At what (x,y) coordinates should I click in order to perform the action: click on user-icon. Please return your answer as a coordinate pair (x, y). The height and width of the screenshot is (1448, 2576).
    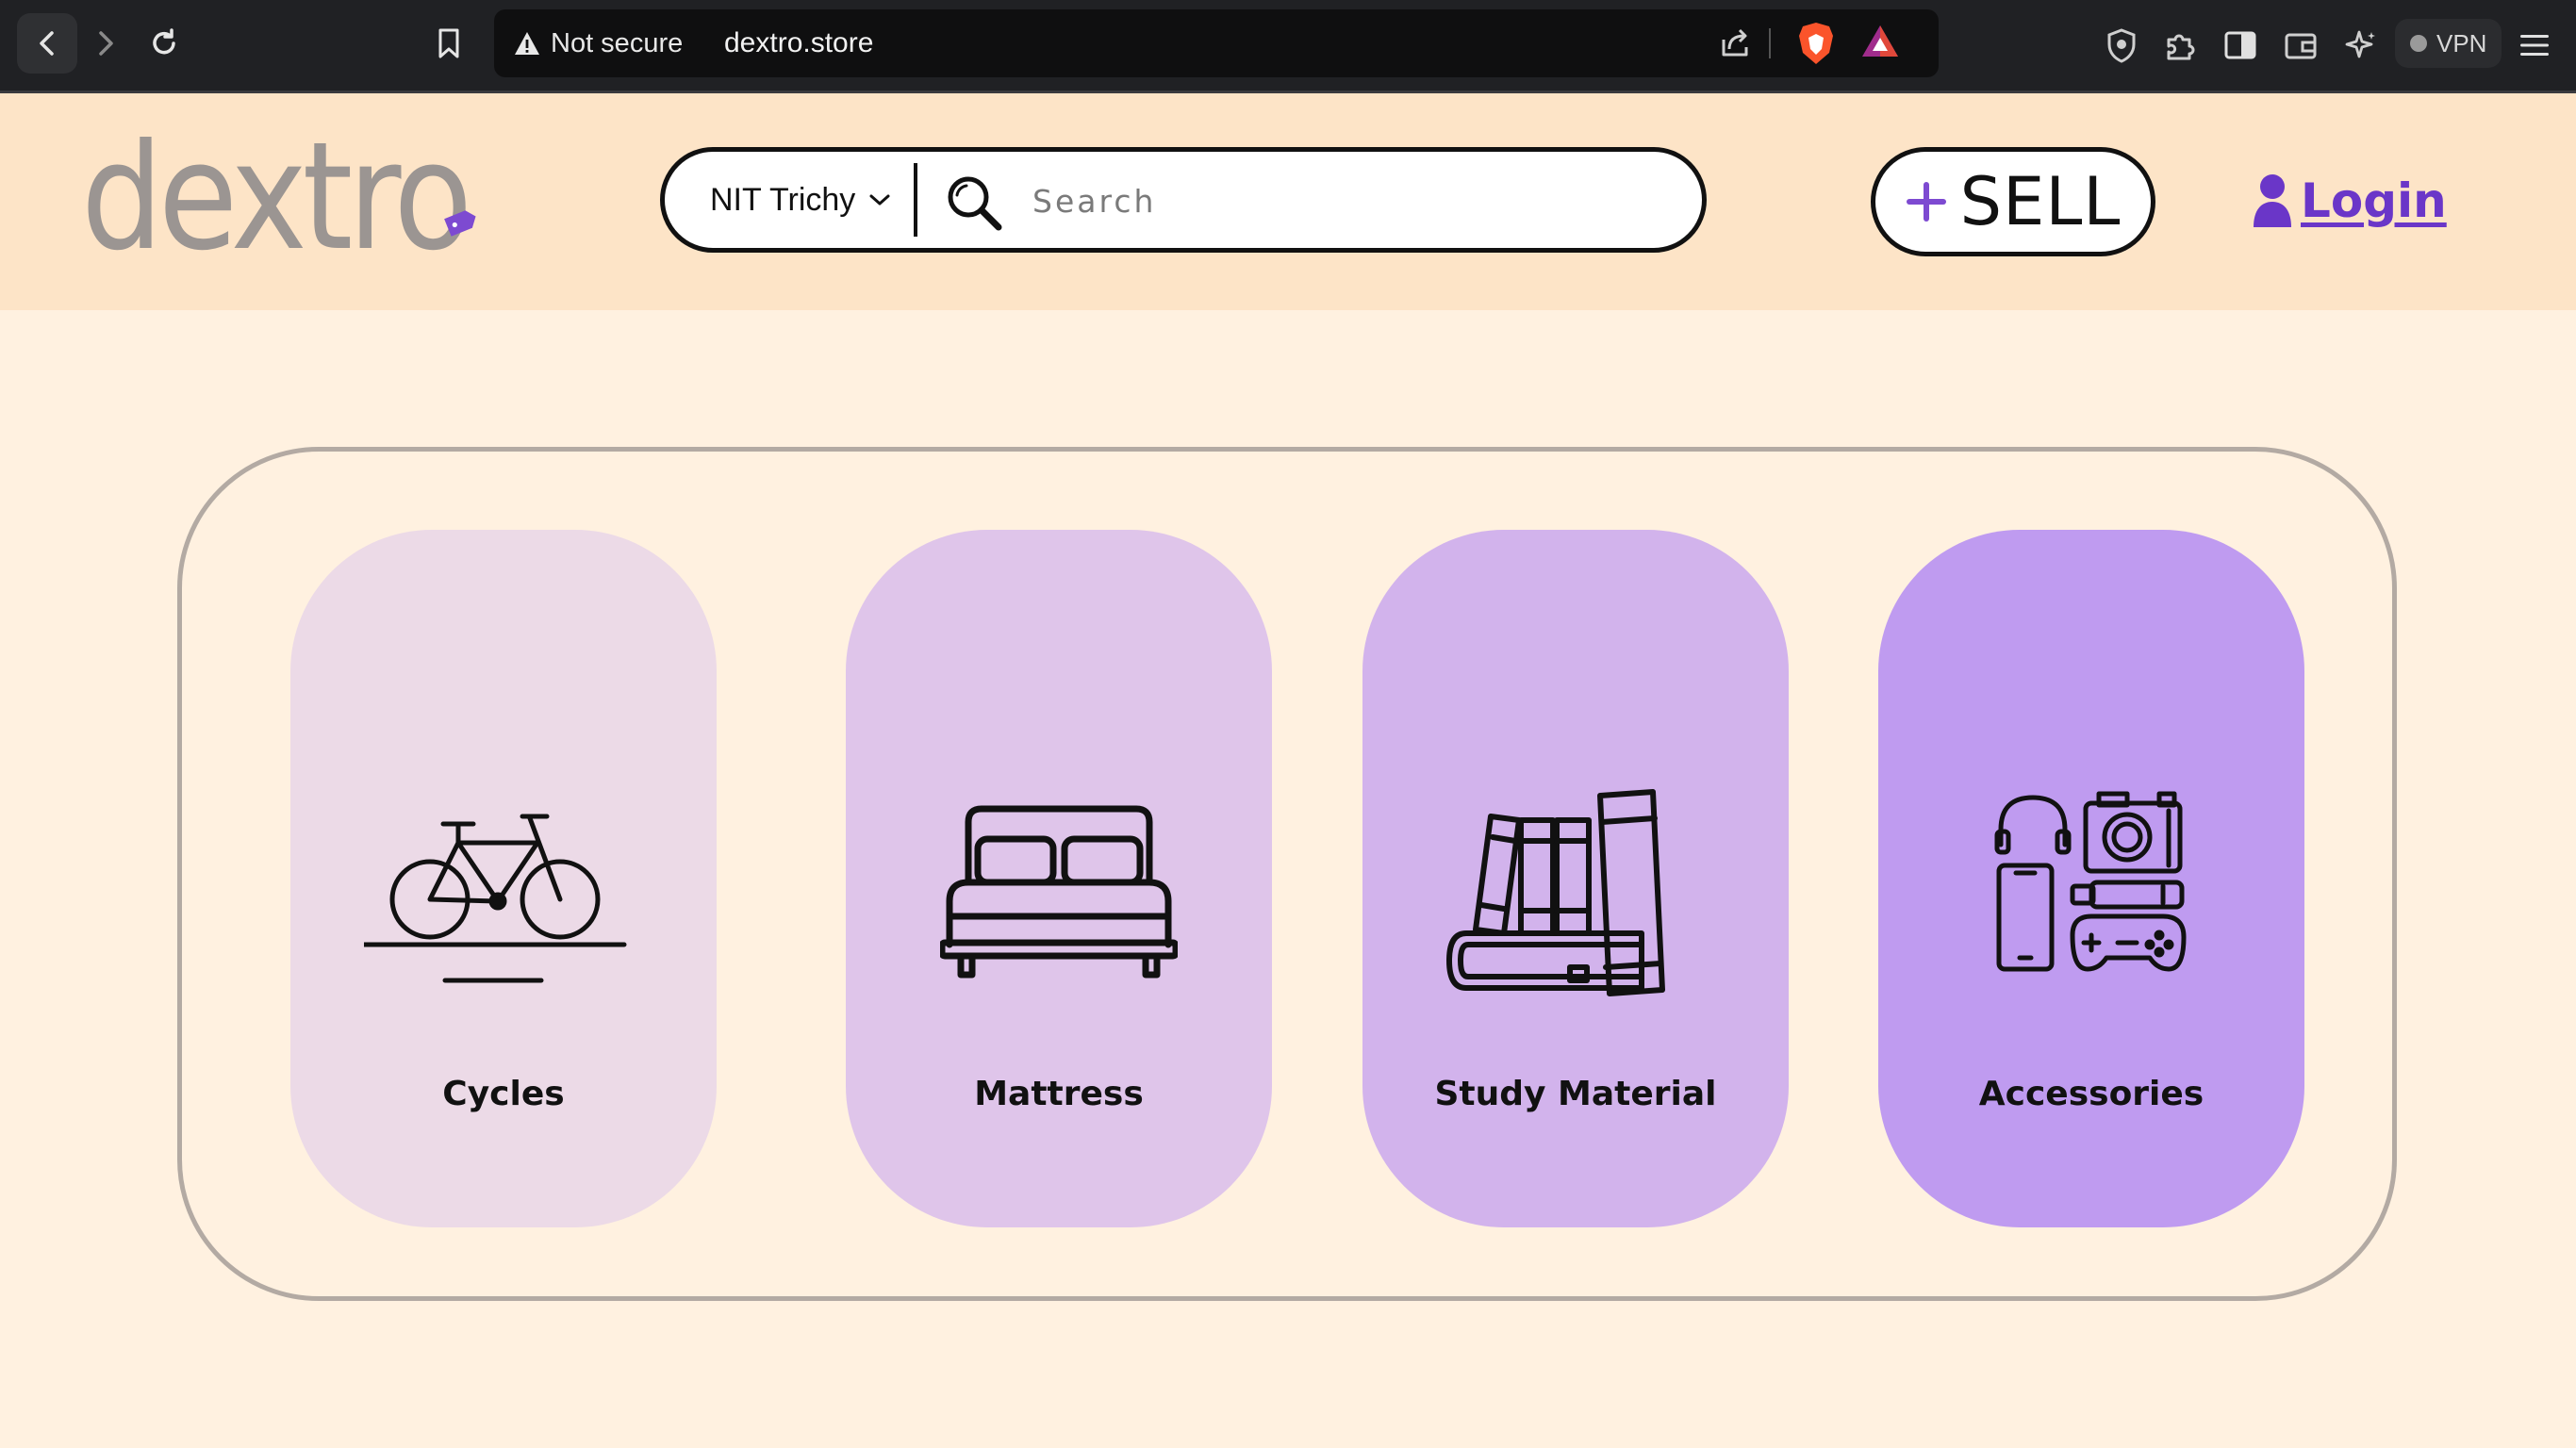
    Looking at the image, I should click on (2272, 200).